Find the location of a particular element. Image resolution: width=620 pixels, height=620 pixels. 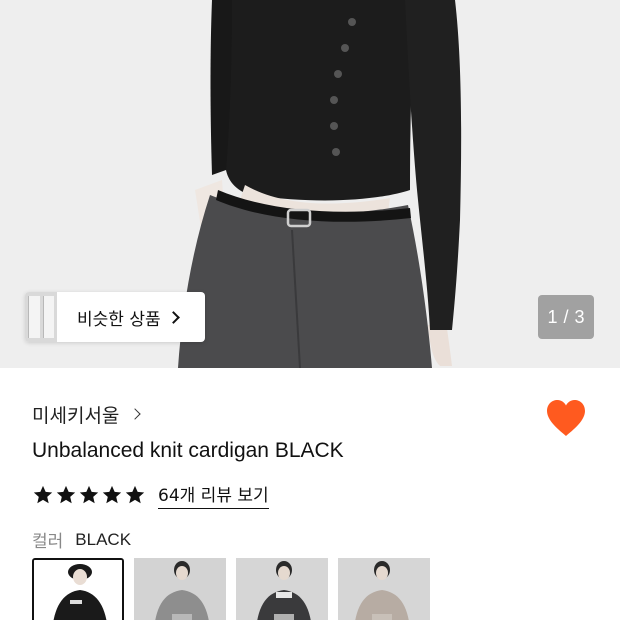

swatch-beige is located at coordinates (384, 589).